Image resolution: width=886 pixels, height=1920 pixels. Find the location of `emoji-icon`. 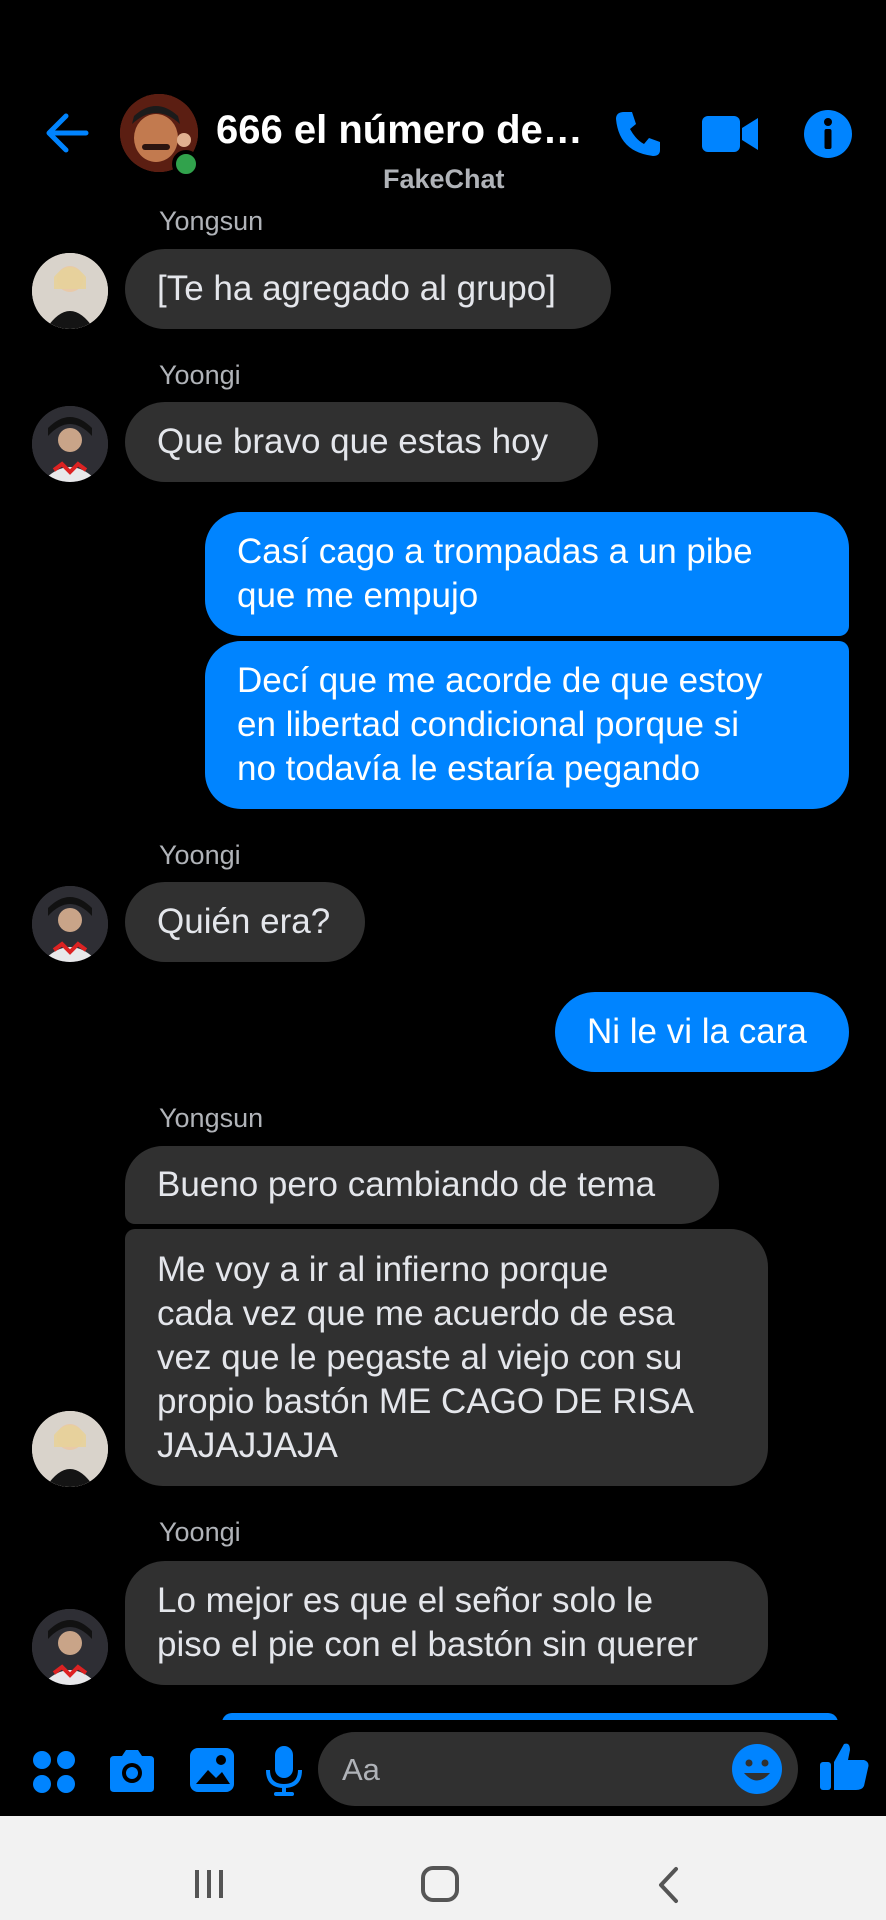

emoji-icon is located at coordinates (757, 1769).